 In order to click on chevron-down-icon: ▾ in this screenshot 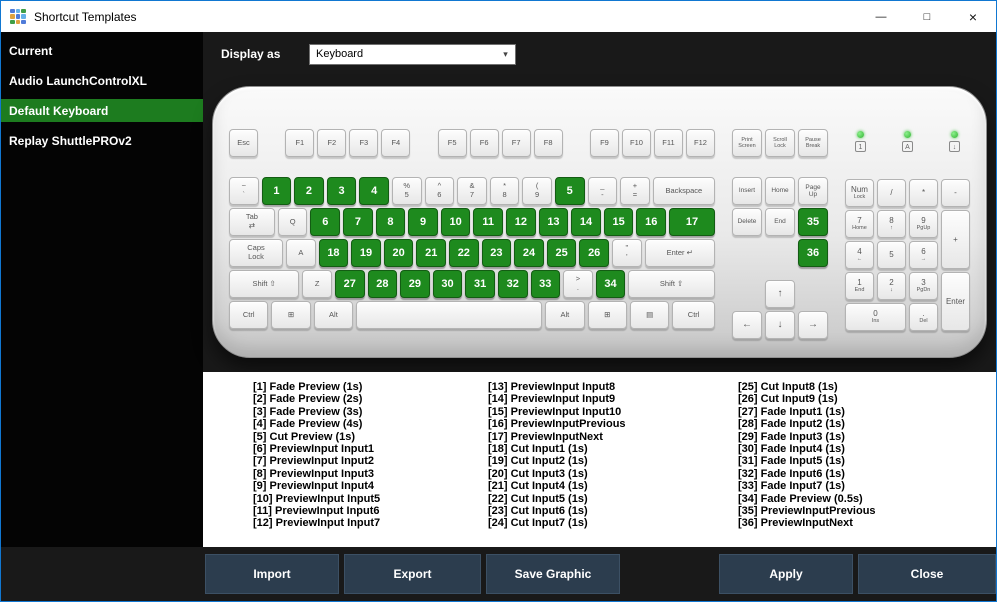, I will do `click(505, 53)`.